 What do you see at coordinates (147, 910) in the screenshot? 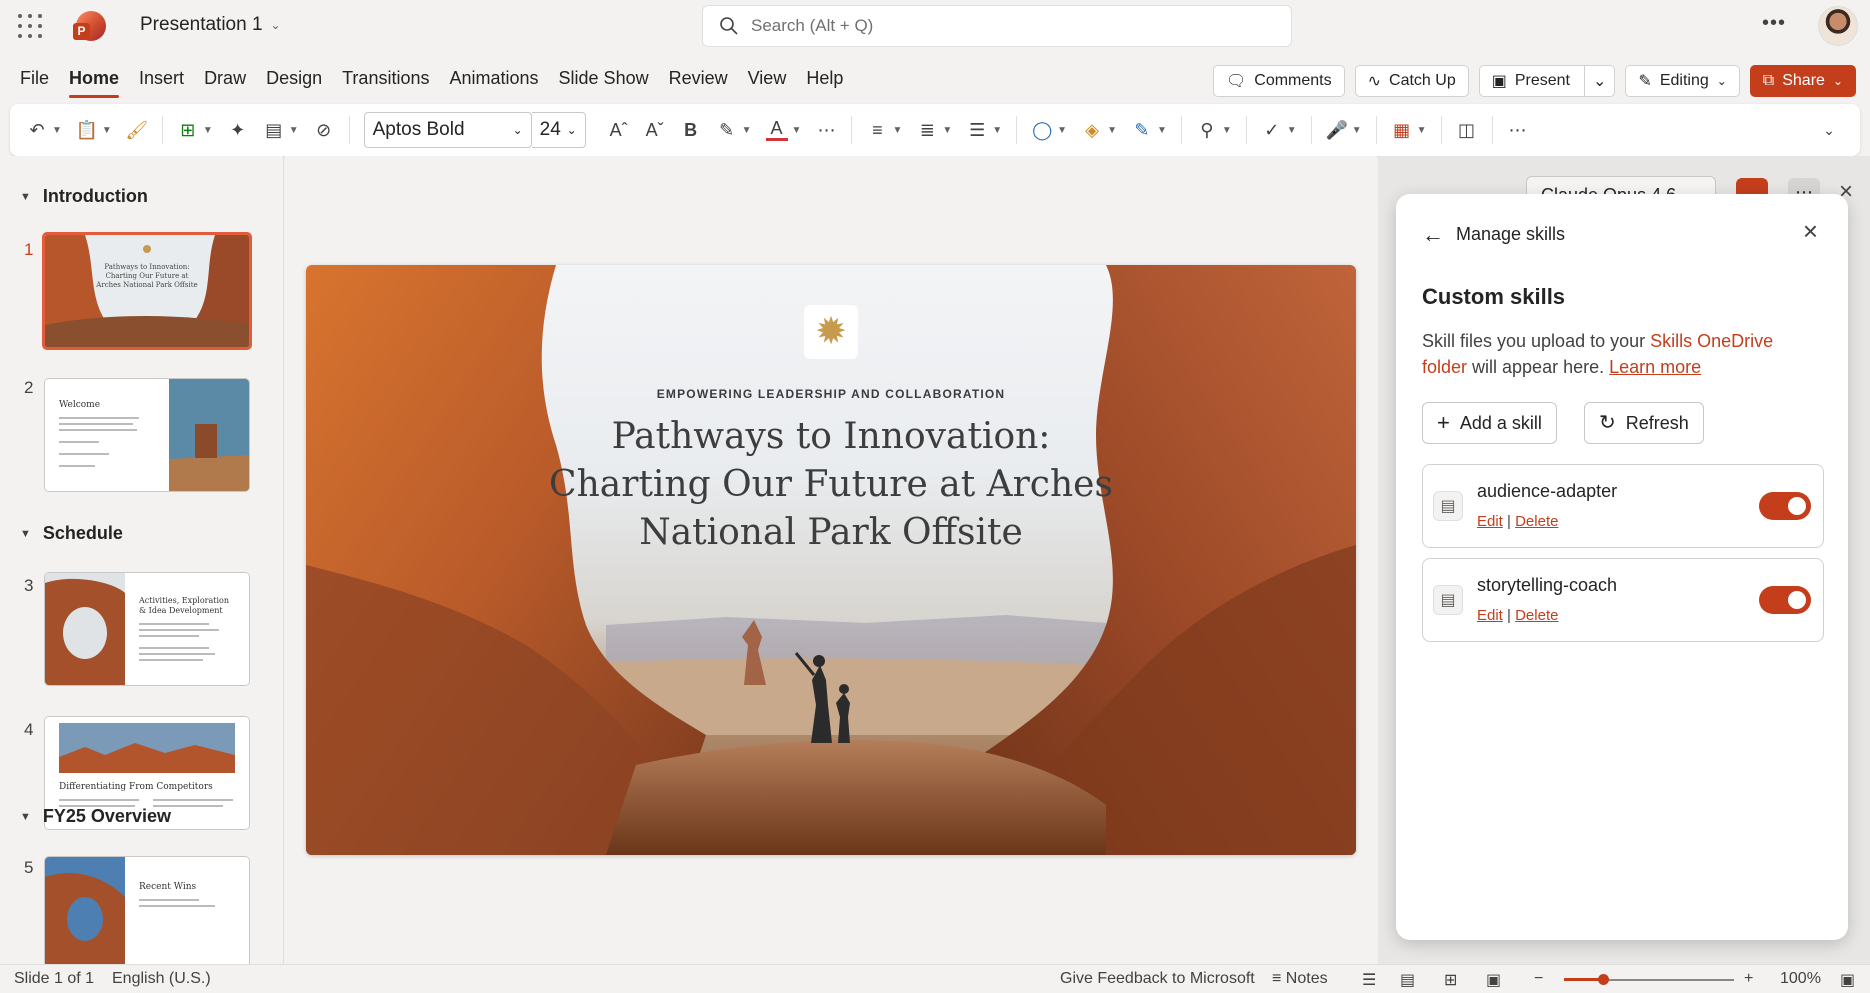
I see `slide-thumbnail-5: Recent Wins` at bounding box center [147, 910].